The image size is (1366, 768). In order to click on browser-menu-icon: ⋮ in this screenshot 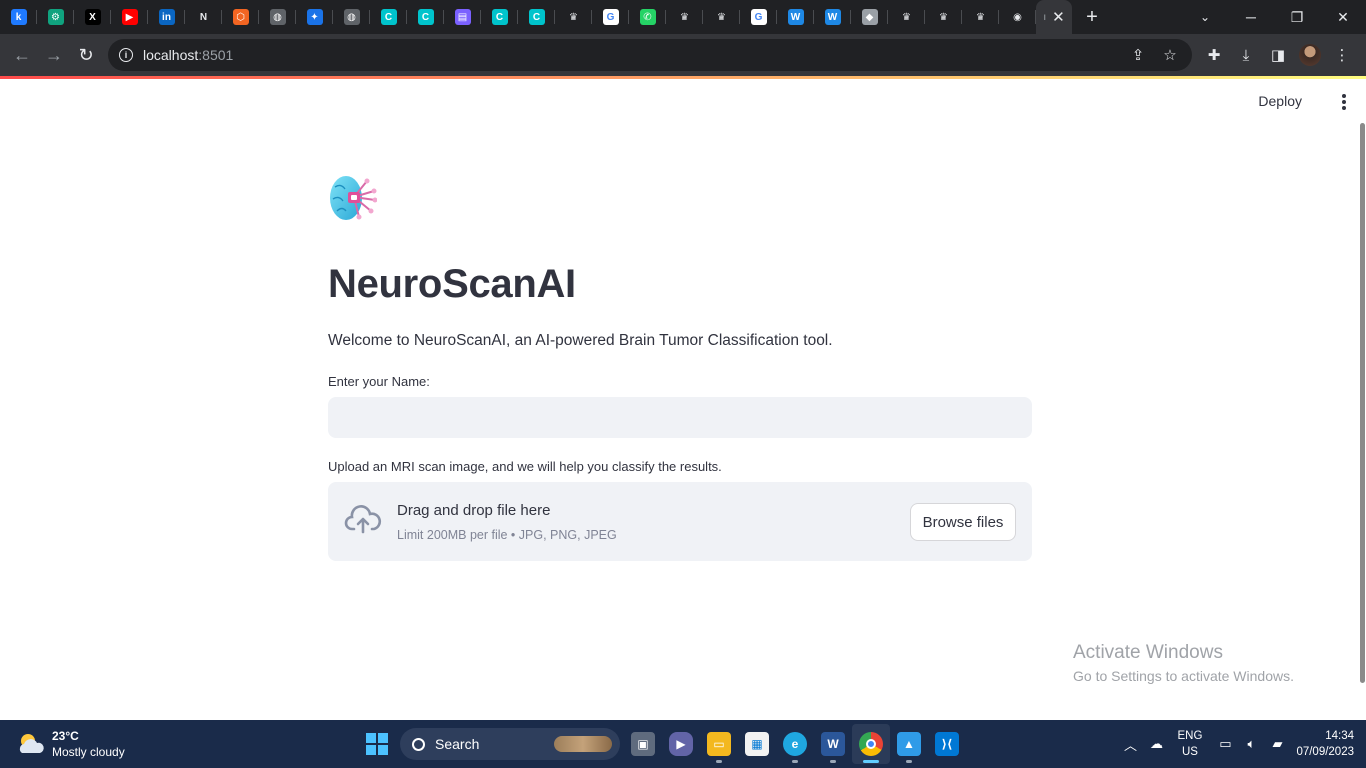, I will do `click(1342, 55)`.